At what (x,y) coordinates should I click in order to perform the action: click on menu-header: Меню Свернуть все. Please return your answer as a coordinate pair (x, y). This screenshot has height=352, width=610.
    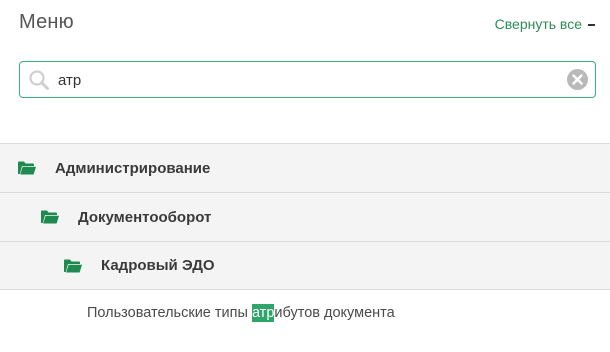
    Looking at the image, I should click on (305, 24).